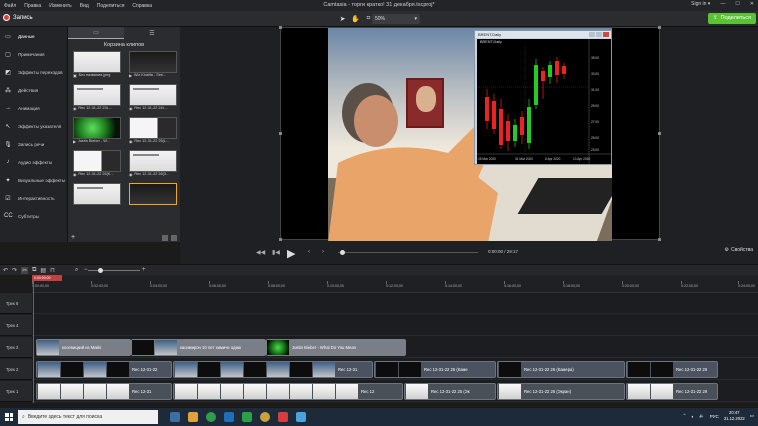 The width and height of the screenshot is (758, 426). I want to click on zoom-select: 50% ▾, so click(396, 19).